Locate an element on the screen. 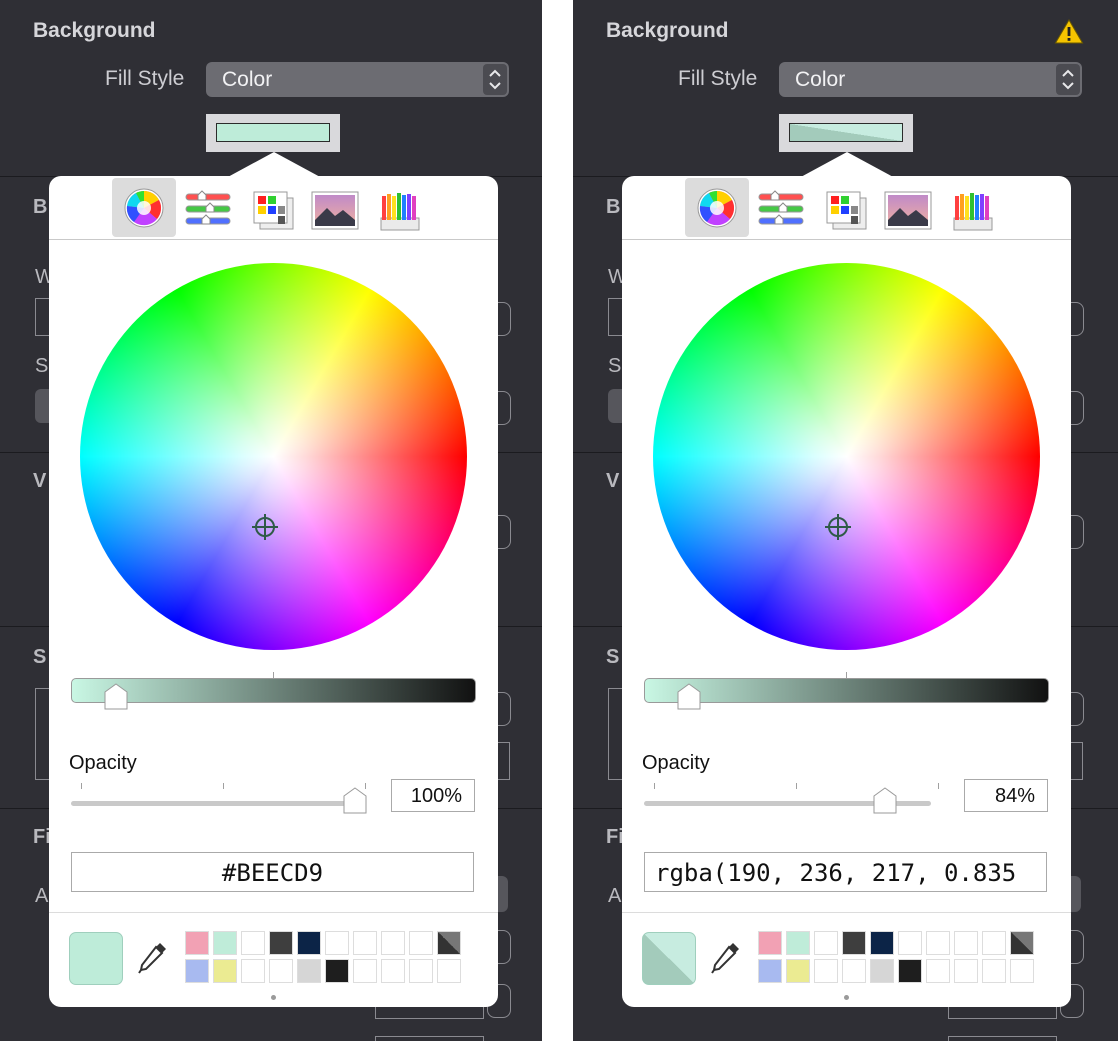  popover-arrow is located at coordinates (847, 165).